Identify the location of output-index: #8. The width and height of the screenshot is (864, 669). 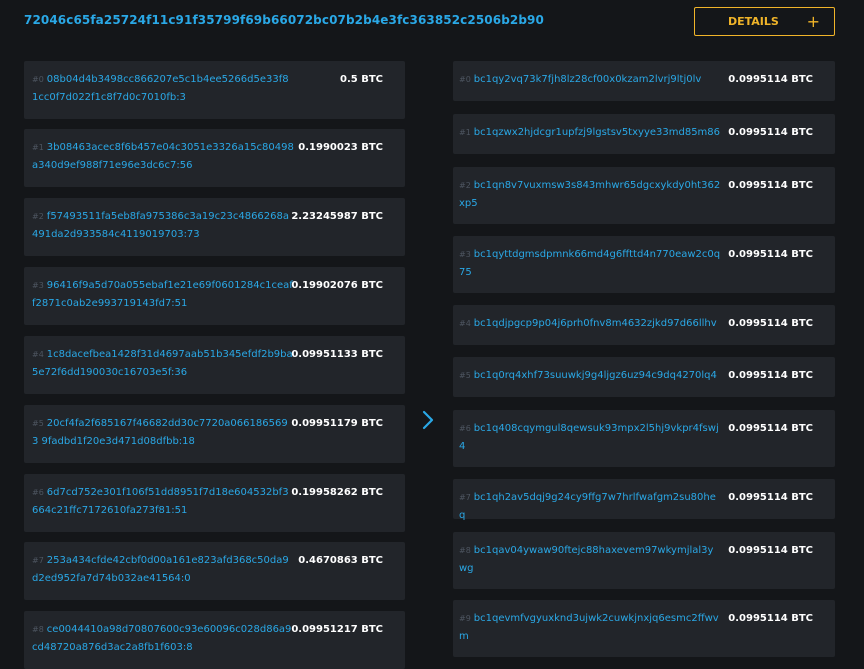
(465, 550).